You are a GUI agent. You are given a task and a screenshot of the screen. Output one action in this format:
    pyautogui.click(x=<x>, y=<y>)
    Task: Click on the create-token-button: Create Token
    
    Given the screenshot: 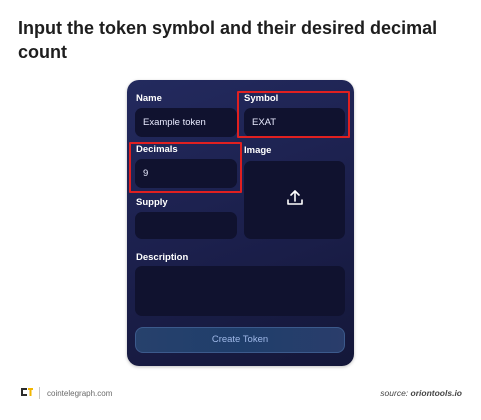 What is the action you would take?
    pyautogui.click(x=240, y=340)
    